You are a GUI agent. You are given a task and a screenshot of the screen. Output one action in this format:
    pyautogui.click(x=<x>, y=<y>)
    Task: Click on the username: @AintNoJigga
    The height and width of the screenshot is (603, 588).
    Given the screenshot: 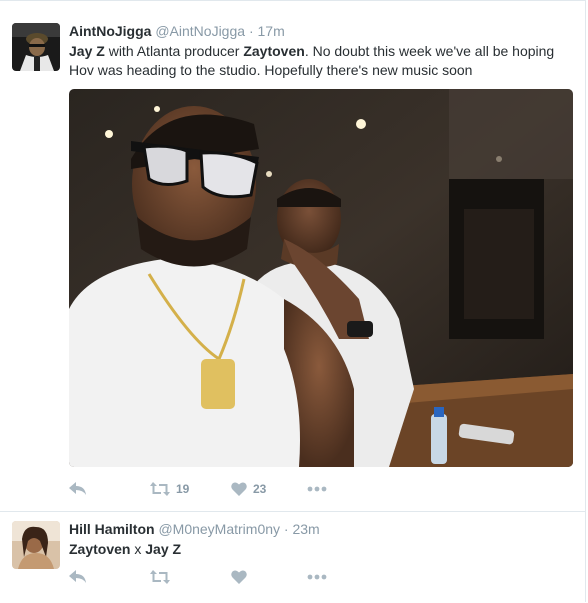 What is the action you would take?
    pyautogui.click(x=200, y=31)
    